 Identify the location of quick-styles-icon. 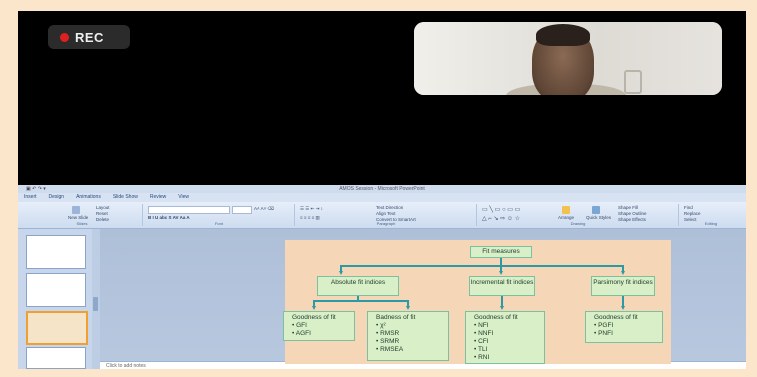
(596, 210).